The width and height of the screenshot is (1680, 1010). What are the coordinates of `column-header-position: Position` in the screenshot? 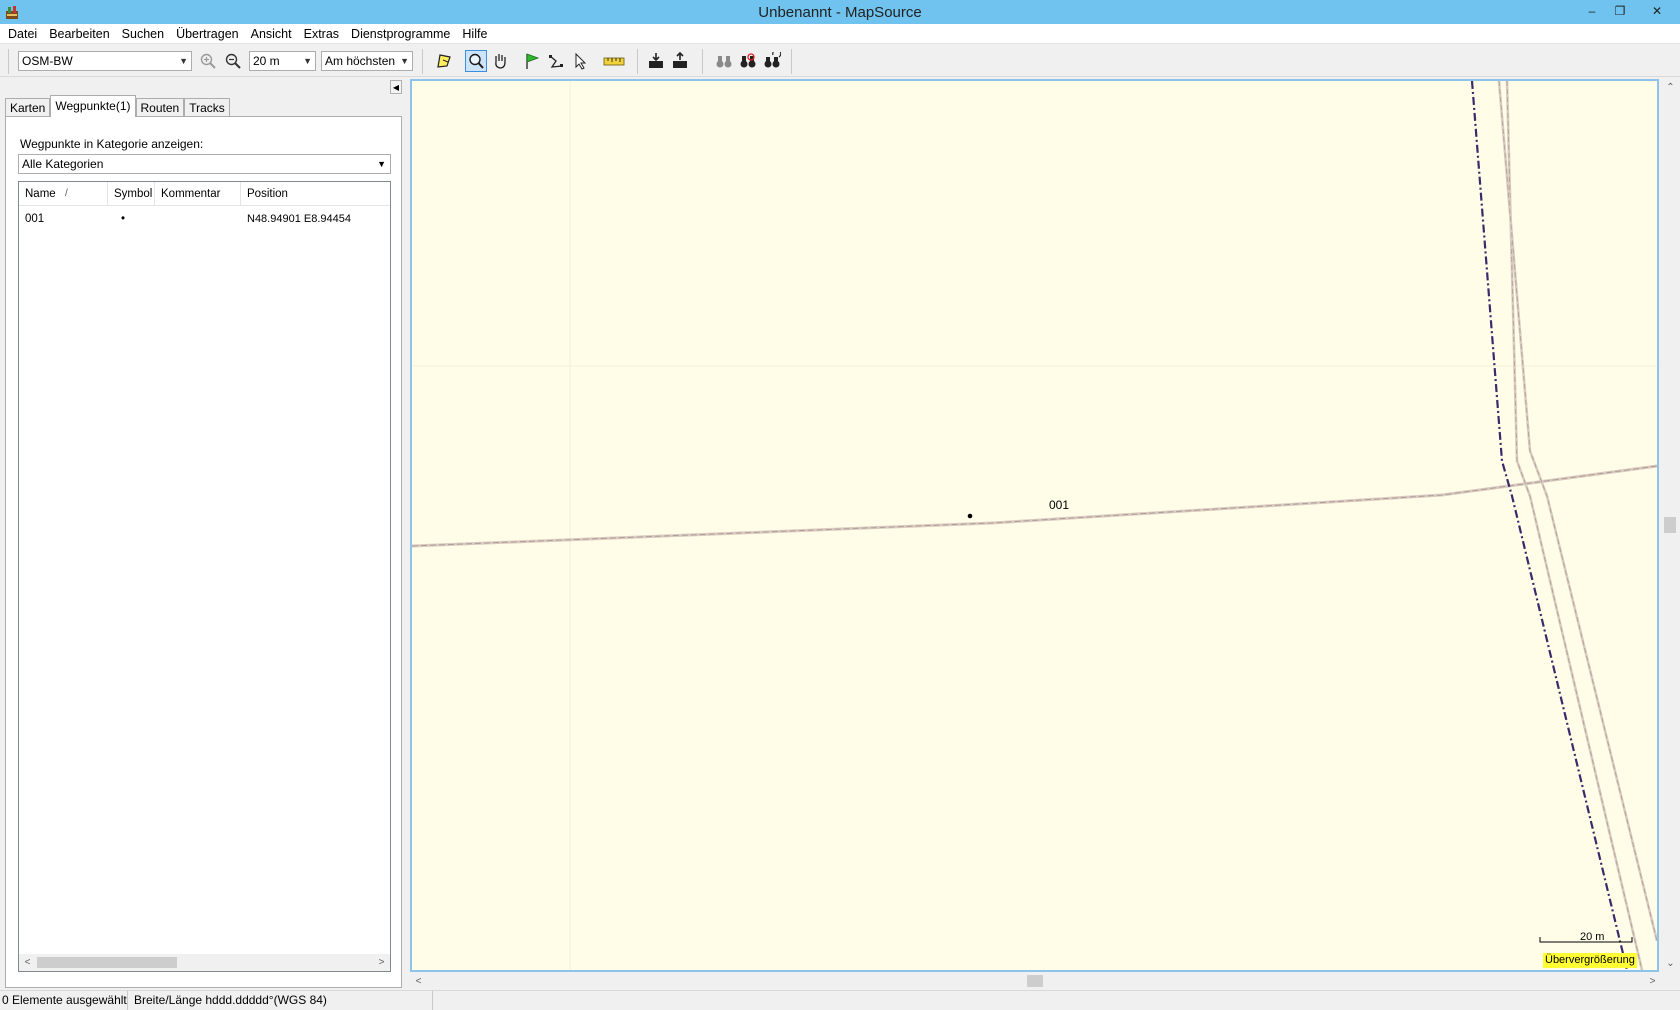 It's located at (315, 194).